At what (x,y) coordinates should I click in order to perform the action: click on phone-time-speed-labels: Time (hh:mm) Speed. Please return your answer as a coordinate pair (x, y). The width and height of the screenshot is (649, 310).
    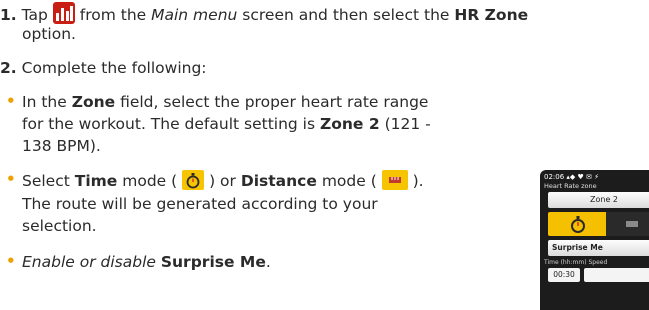
    Looking at the image, I should click on (576, 262).